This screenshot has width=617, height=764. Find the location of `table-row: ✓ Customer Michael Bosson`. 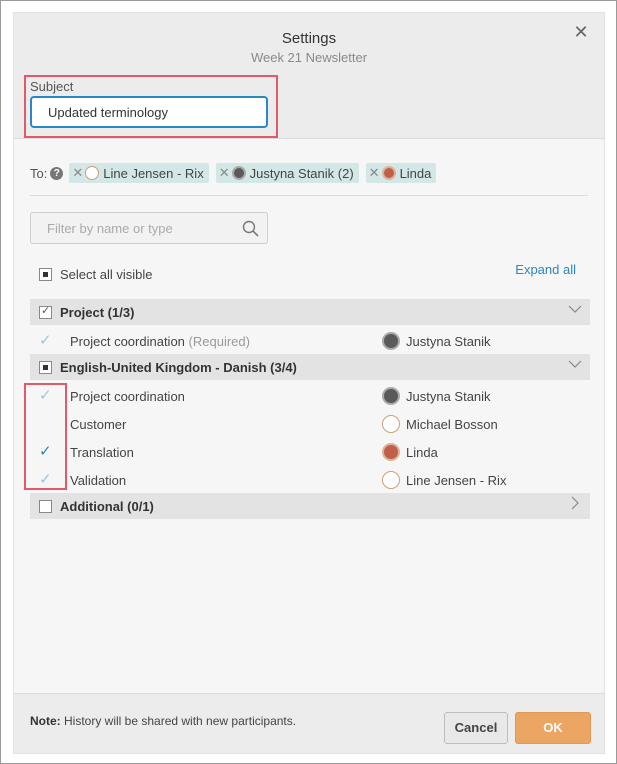

table-row: ✓ Customer Michael Bosson is located at coordinates (310, 425).